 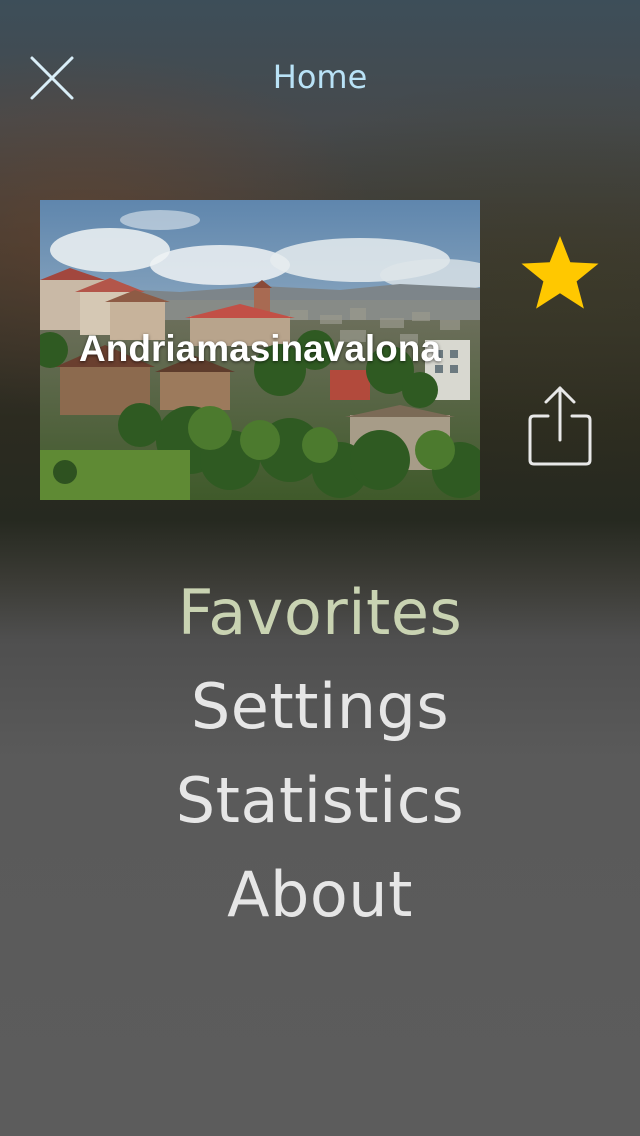 I want to click on share-icon, so click(x=560, y=426).